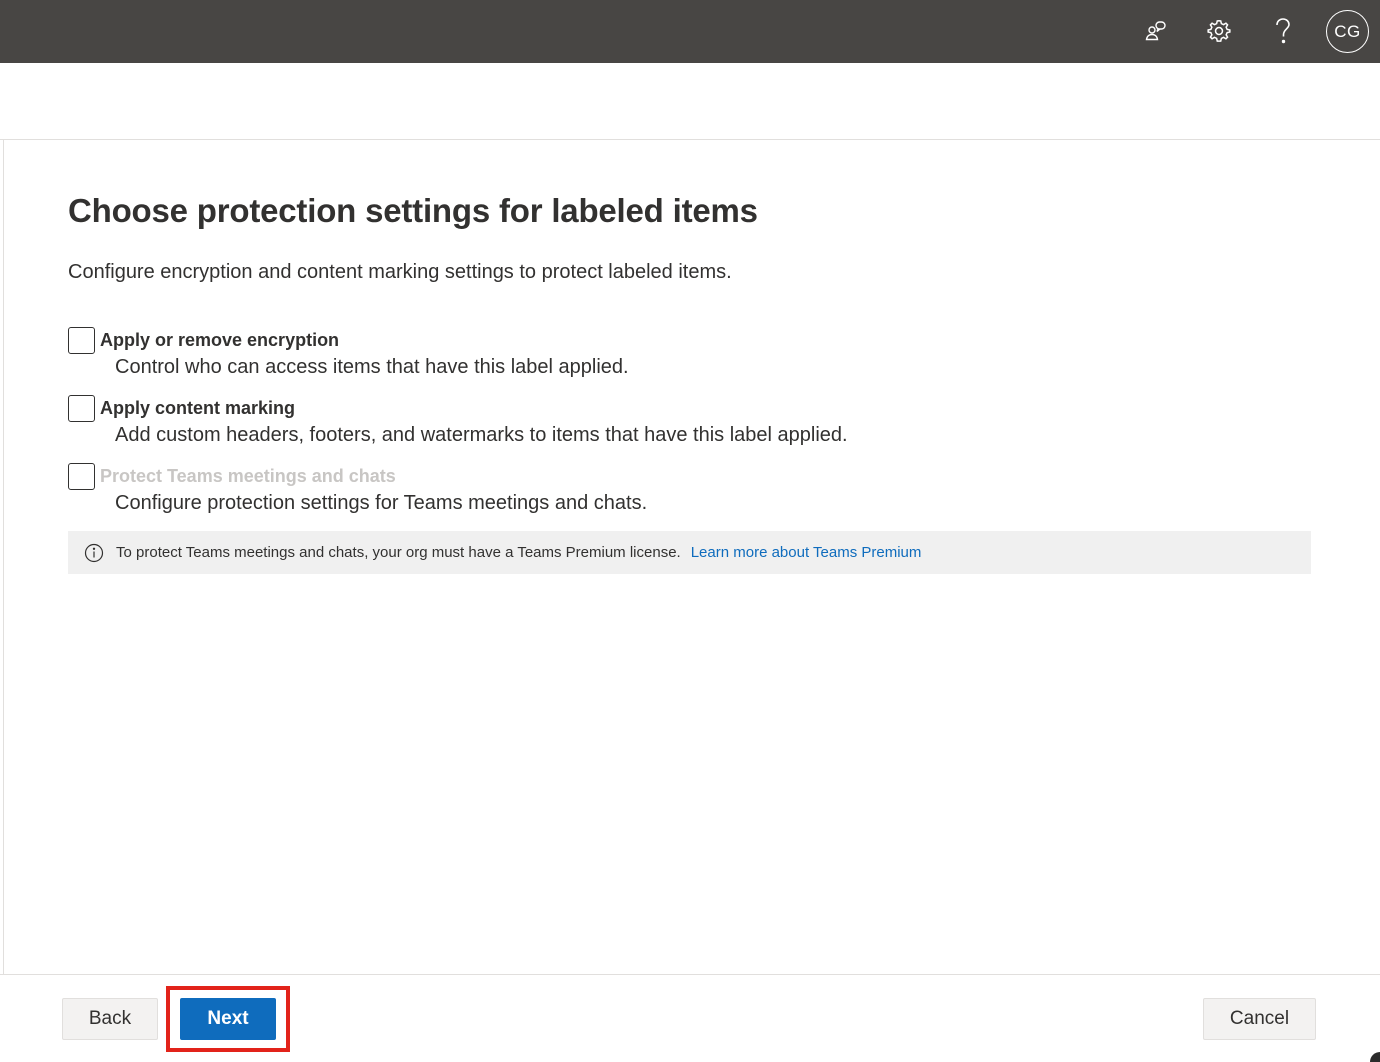  What do you see at coordinates (1259, 1019) in the screenshot?
I see `cancel-button: Cancel` at bounding box center [1259, 1019].